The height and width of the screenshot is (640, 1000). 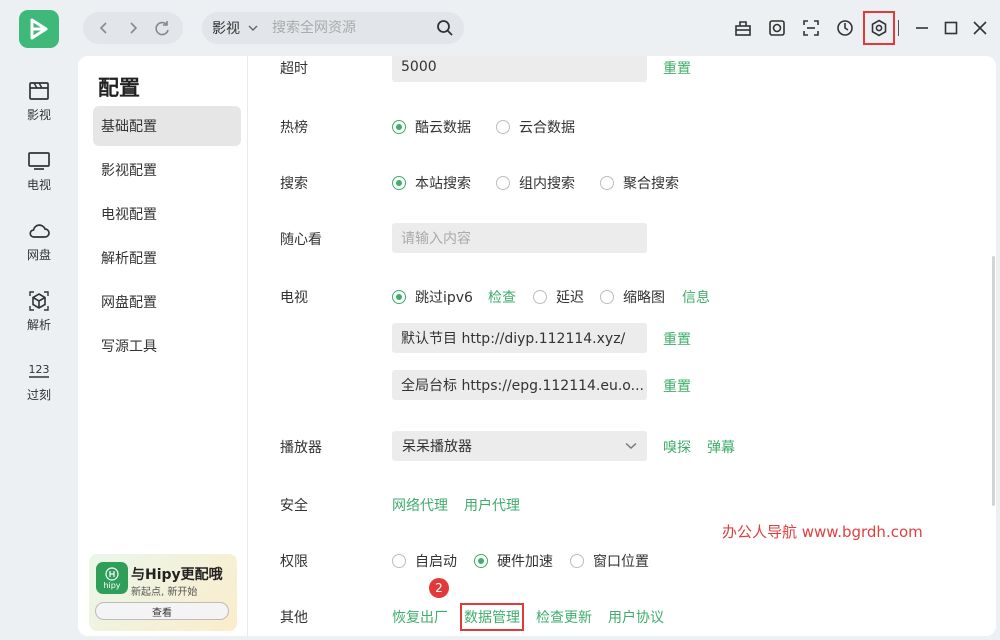 What do you see at coordinates (622, 504) in the screenshot?
I see `setting-row-security: 安全 网络代理 用户代理` at bounding box center [622, 504].